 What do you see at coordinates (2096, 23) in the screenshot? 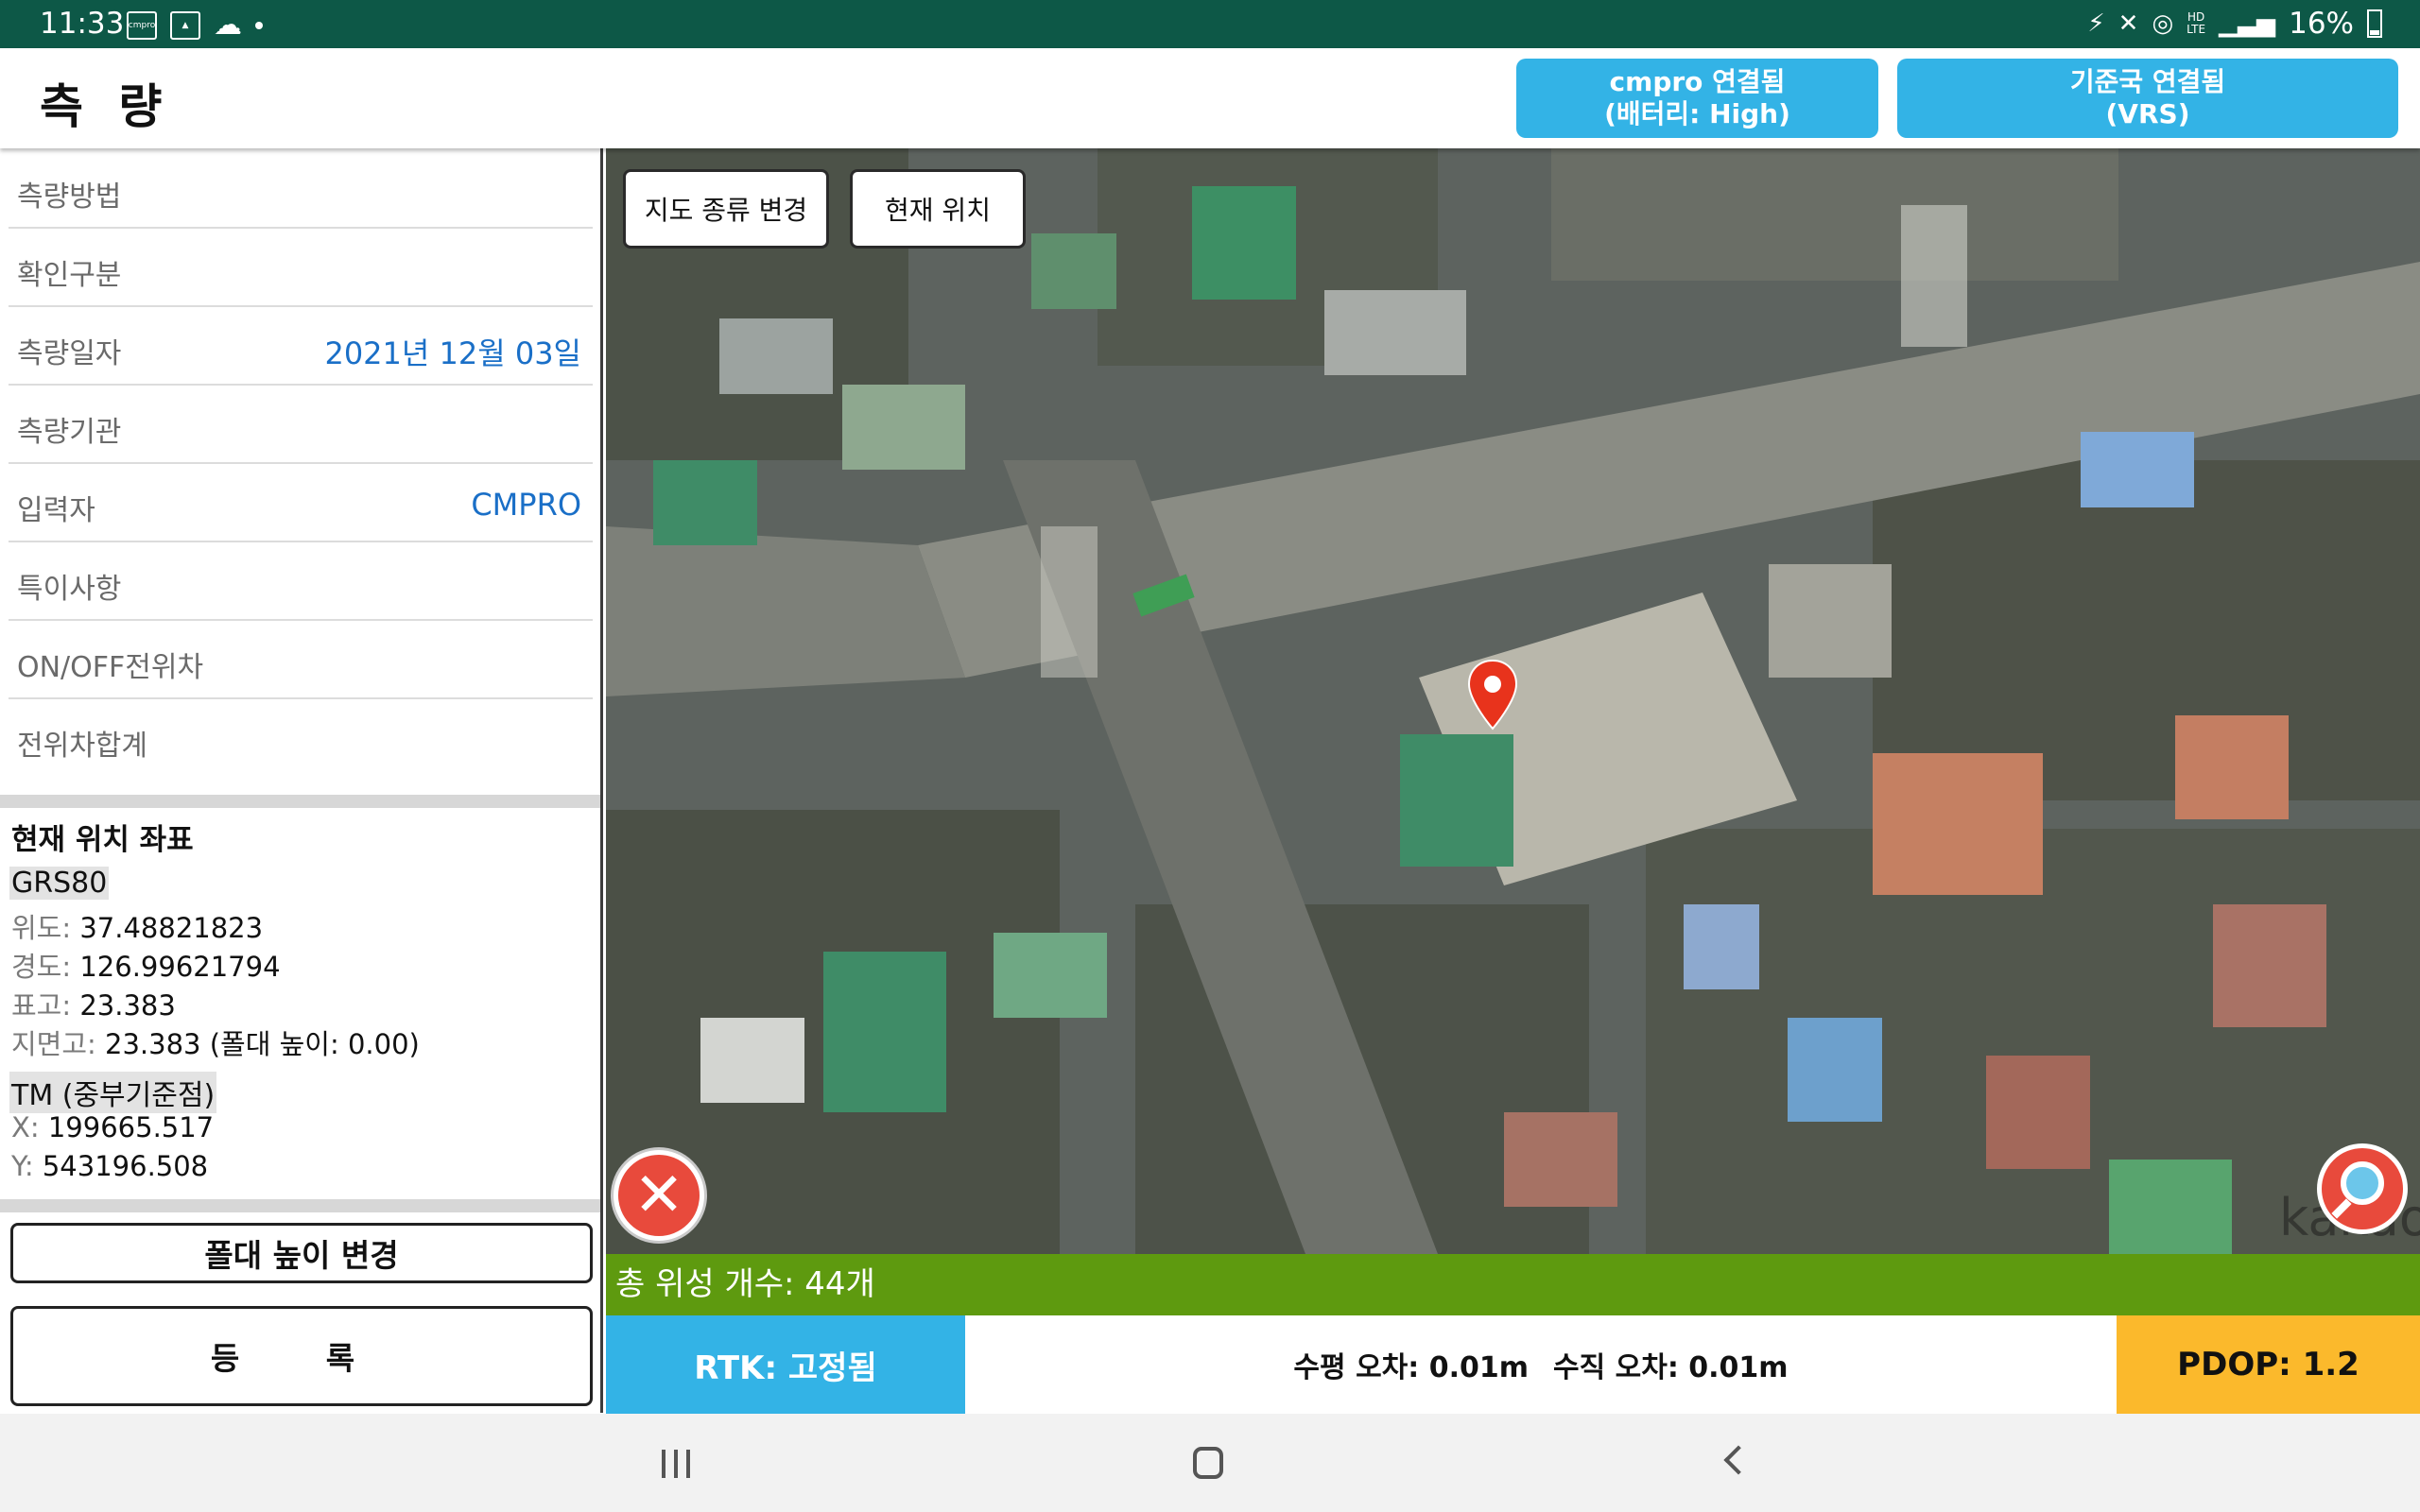
I see `signal-off-icon: ⚡` at bounding box center [2096, 23].